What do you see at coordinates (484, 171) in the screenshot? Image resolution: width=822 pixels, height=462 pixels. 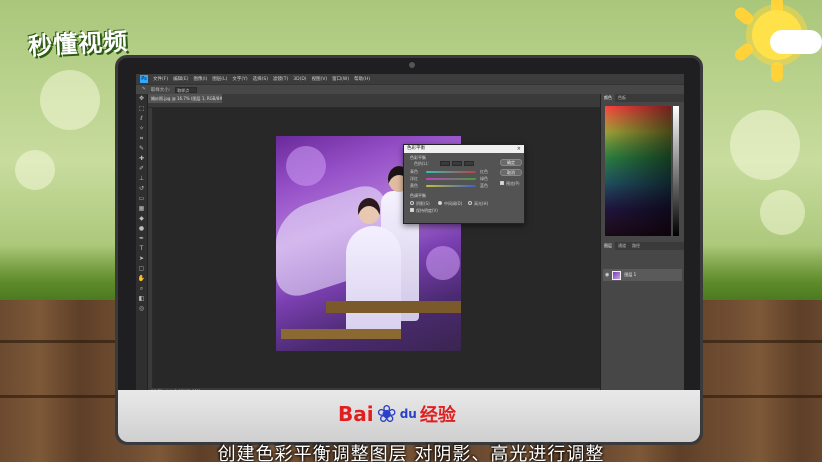 I see `slider-right-label: 红色` at bounding box center [484, 171].